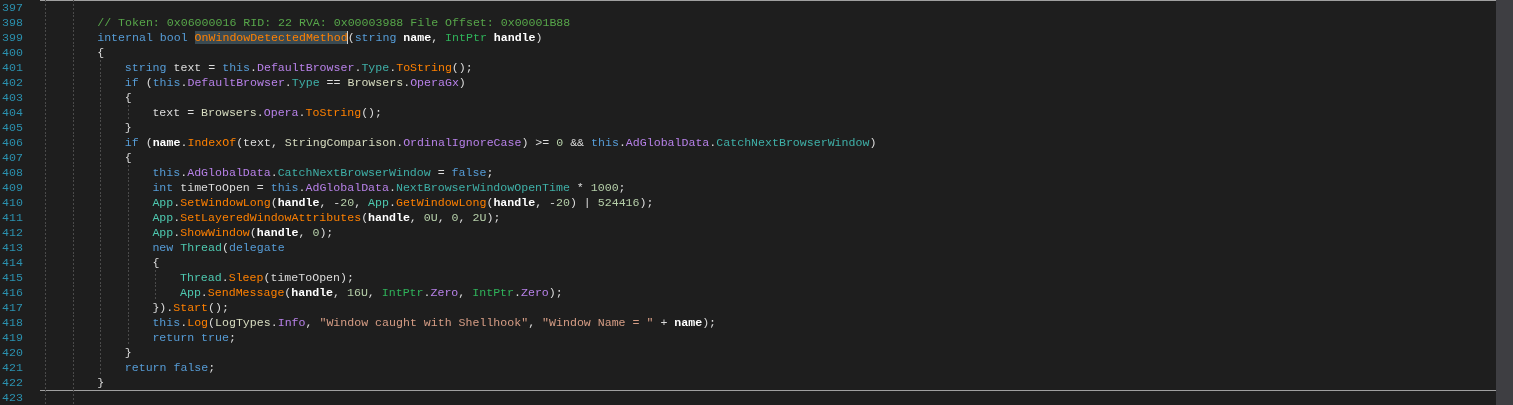 Image resolution: width=1513 pixels, height=405 pixels. What do you see at coordinates (267, 112) in the screenshot?
I see `code-line: text = Browsers.Opera.ToString();` at bounding box center [267, 112].